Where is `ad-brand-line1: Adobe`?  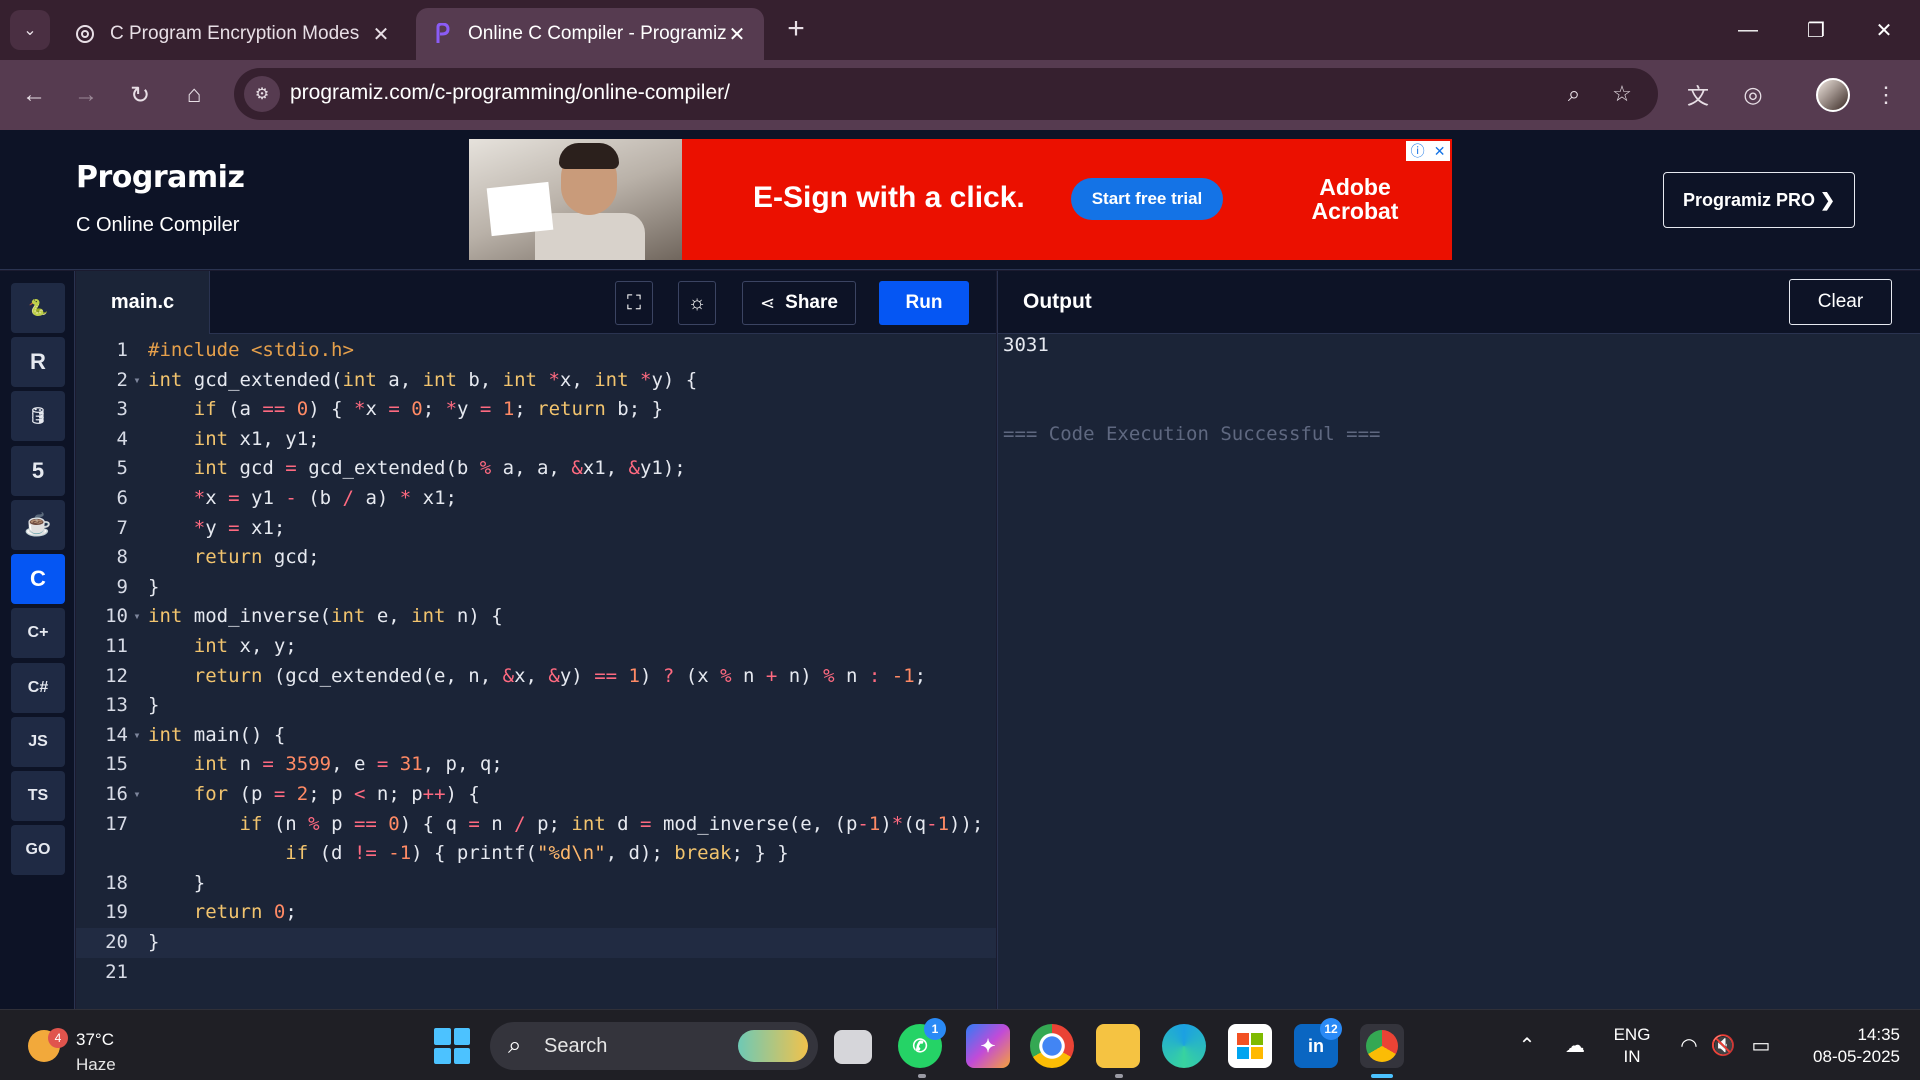
ad-brand-line1: Adobe is located at coordinates (1355, 187).